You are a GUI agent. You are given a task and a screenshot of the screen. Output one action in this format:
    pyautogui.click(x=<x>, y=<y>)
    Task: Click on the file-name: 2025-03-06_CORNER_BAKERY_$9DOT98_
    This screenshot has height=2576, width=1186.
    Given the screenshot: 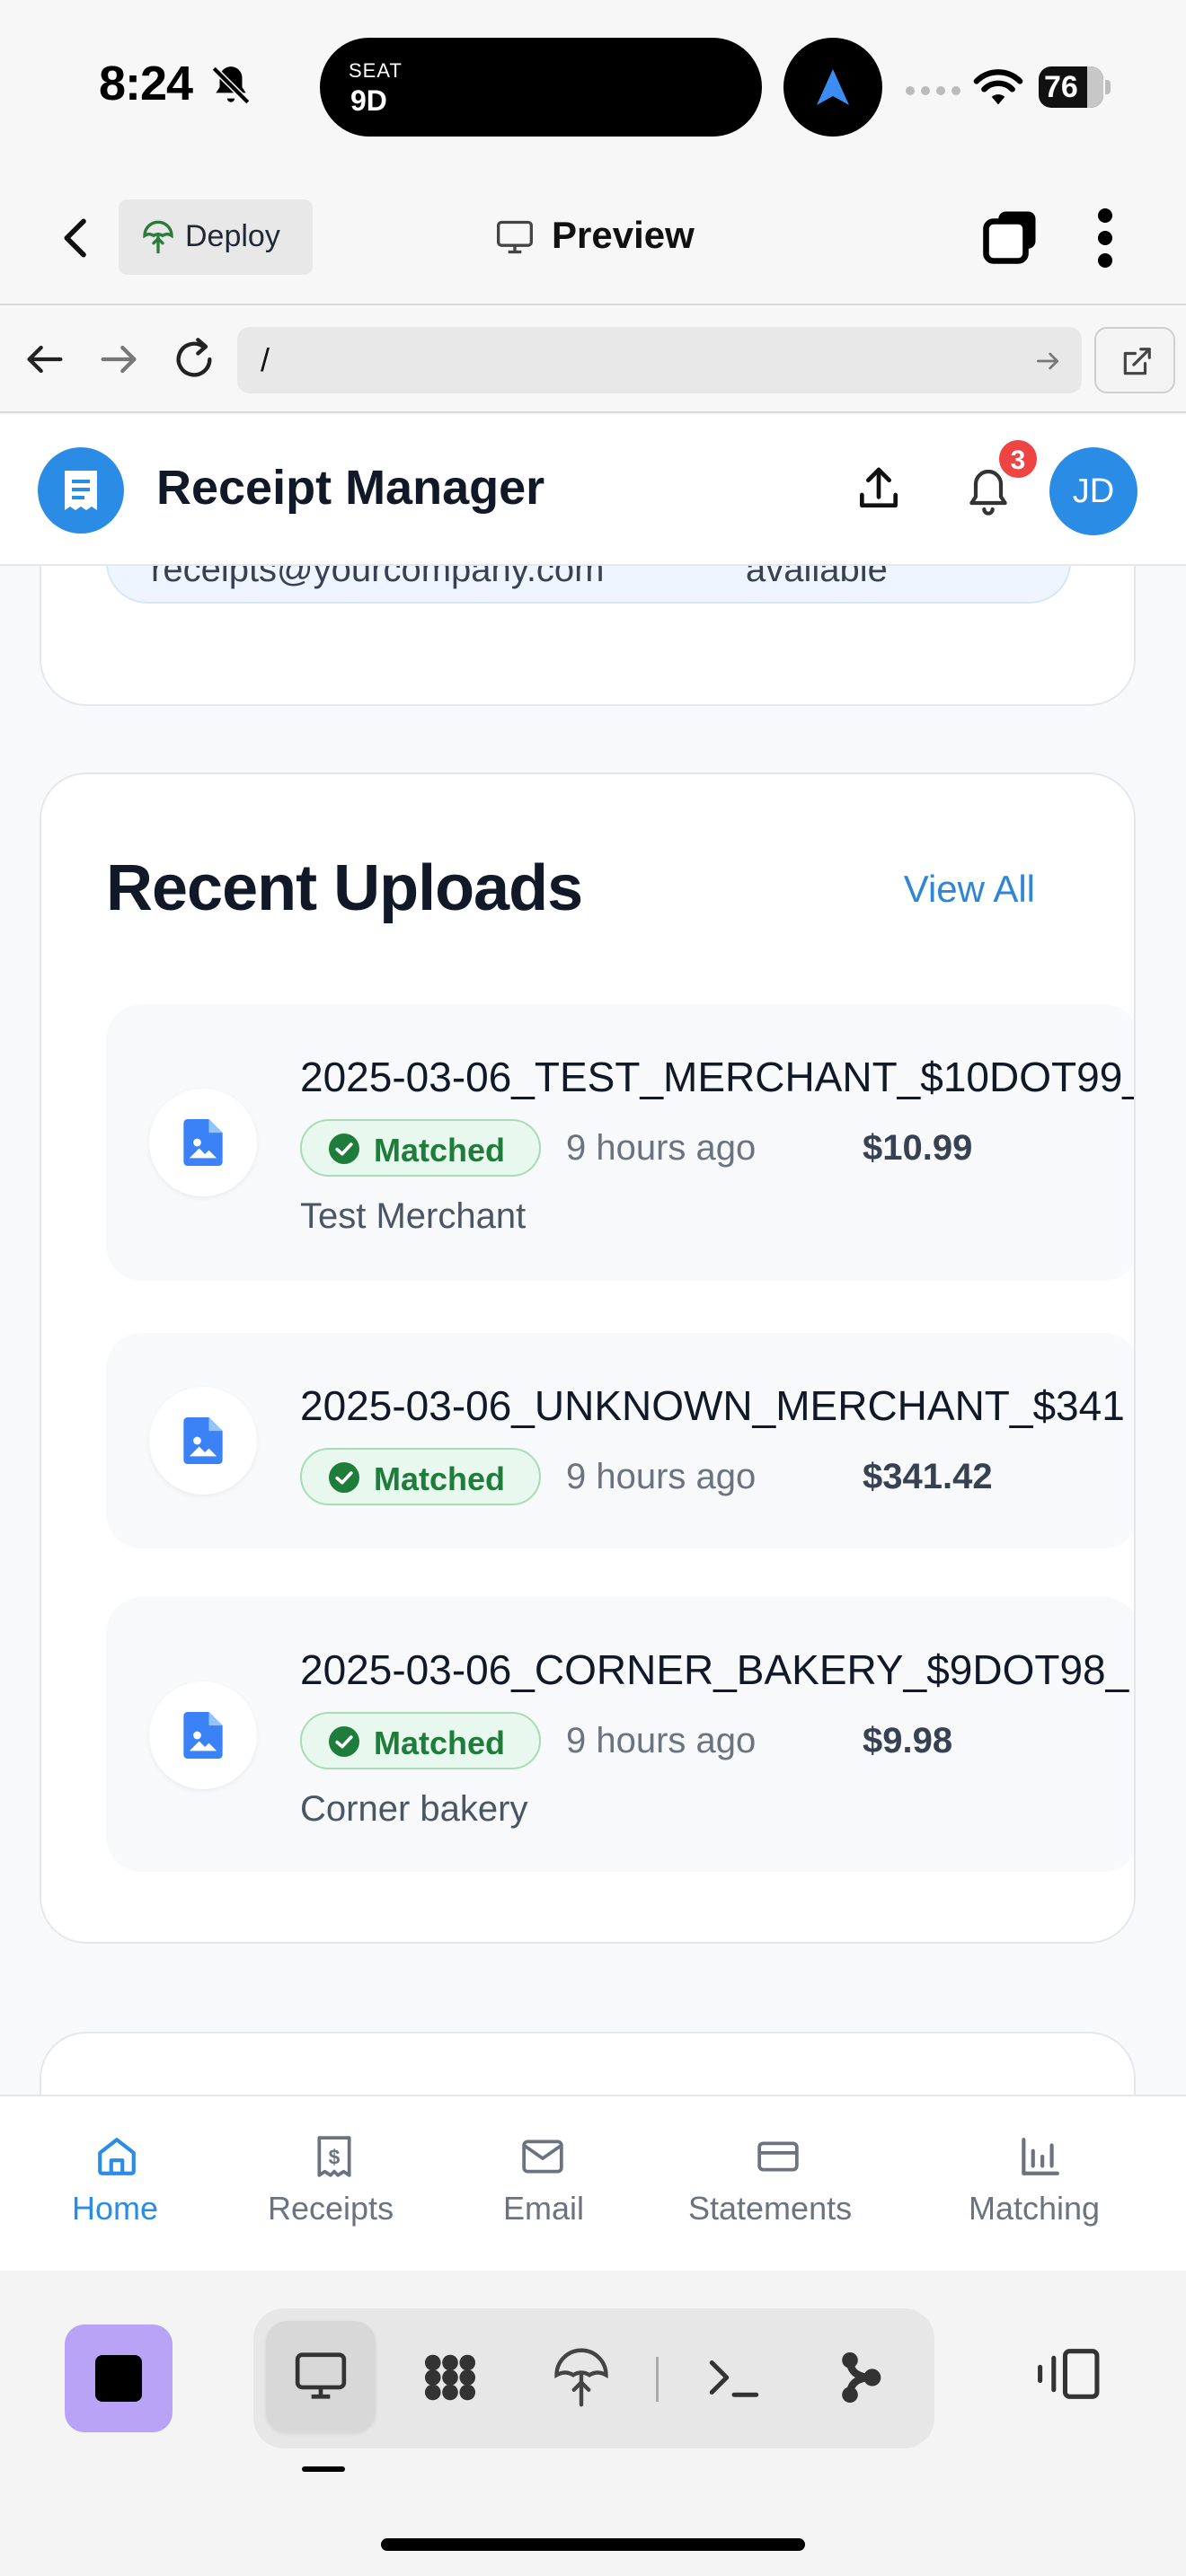 What is the action you would take?
    pyautogui.click(x=714, y=1669)
    